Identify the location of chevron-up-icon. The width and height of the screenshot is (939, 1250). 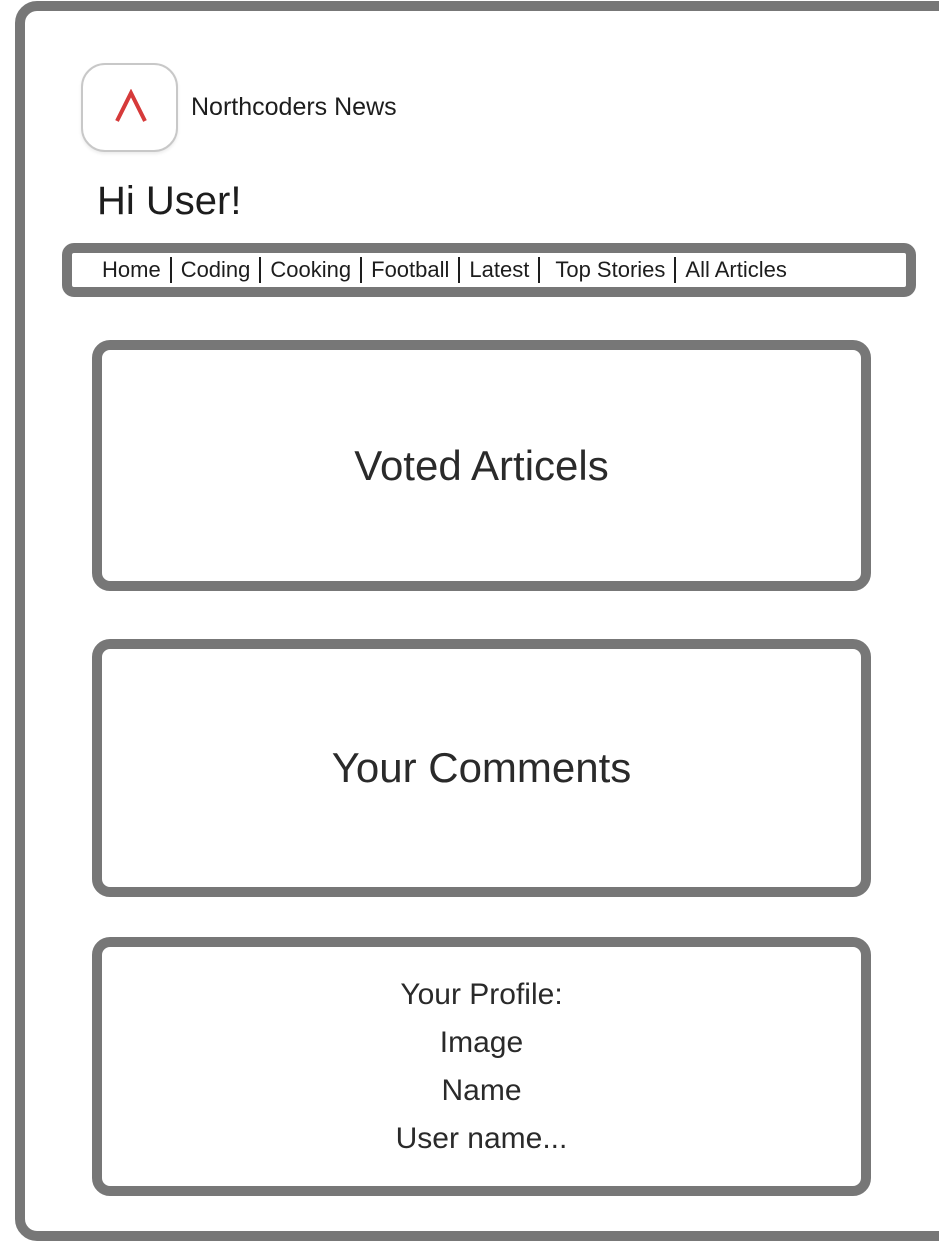
(131, 105).